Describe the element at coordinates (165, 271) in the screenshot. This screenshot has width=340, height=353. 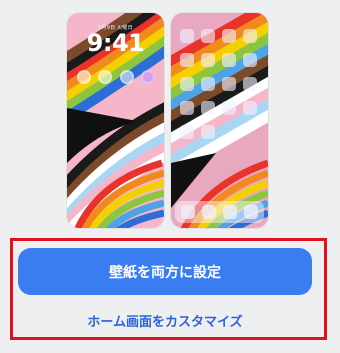
I see `set-both-button: 壁紙を両方に設定` at that location.